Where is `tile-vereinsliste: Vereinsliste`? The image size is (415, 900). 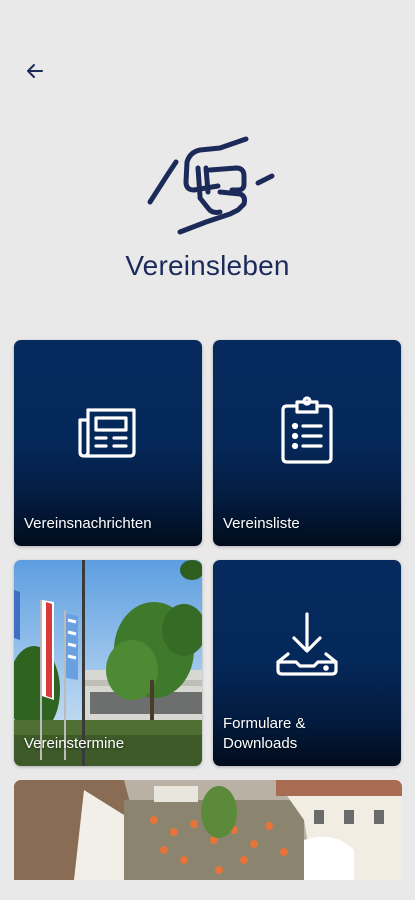 tile-vereinsliste: Vereinsliste is located at coordinates (307, 443).